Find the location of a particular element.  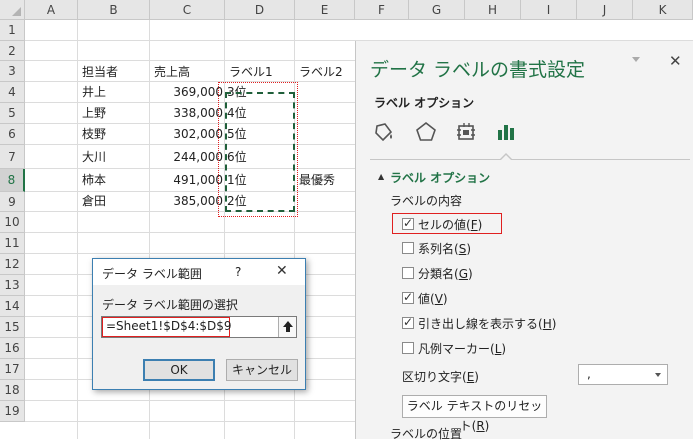

collapse-triangle-icon: ▲ is located at coordinates (381, 176).